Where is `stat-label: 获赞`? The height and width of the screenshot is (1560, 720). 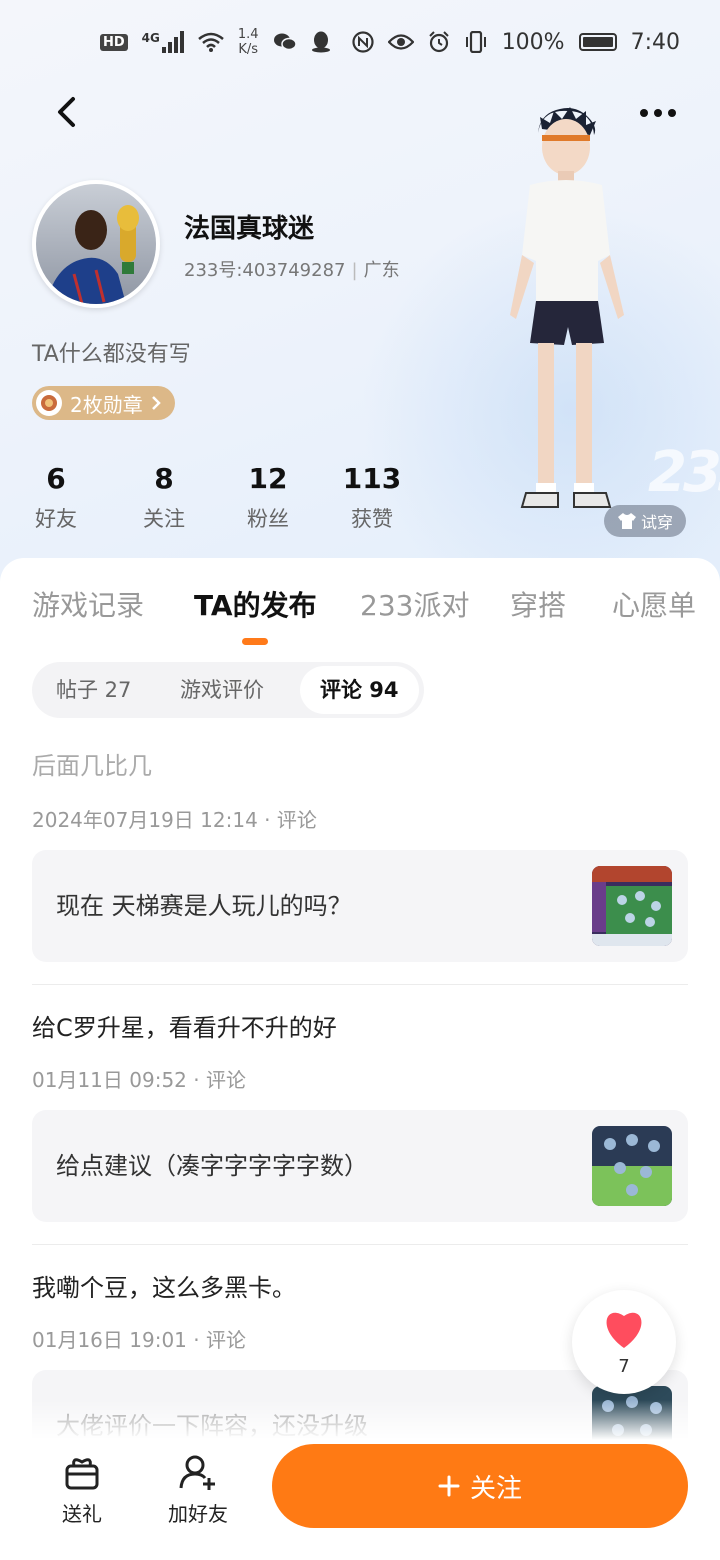
stat-label: 获赞 is located at coordinates (372, 519).